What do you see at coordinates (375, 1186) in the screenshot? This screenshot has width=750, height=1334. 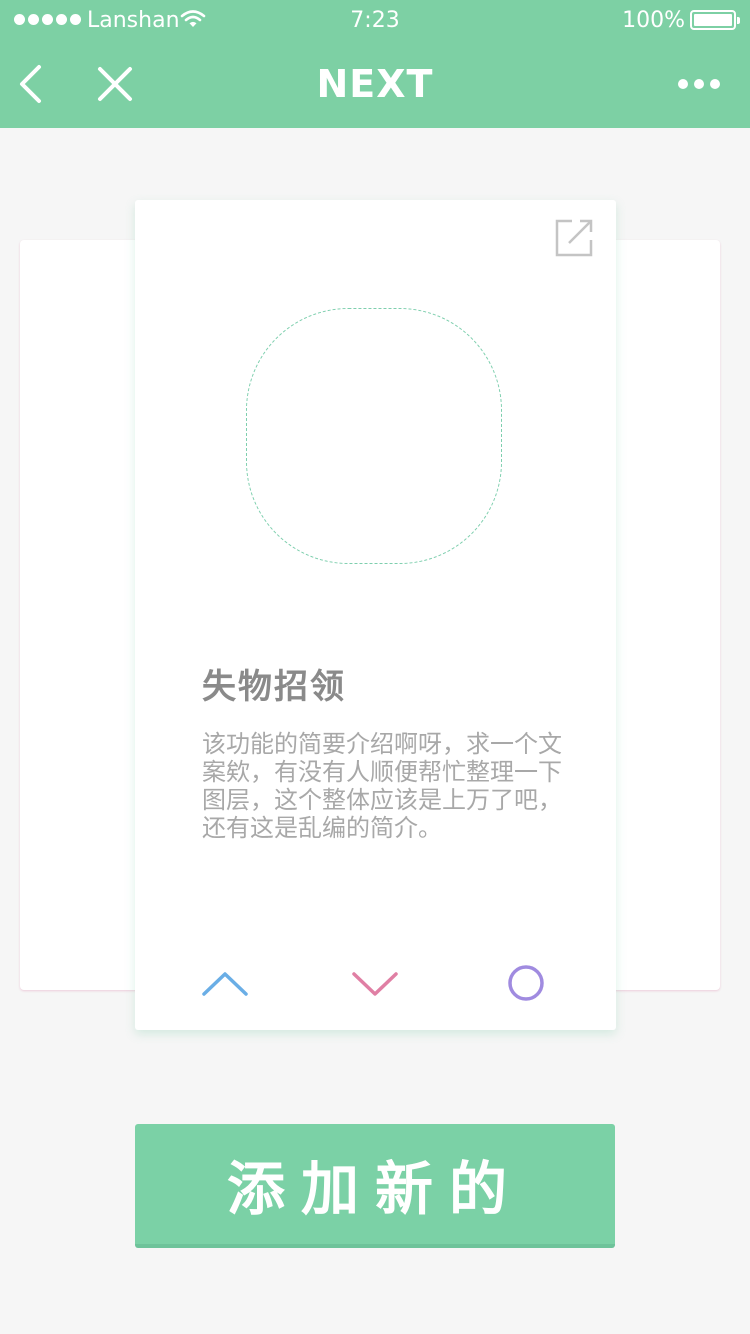 I see `add-new-button: 添加新的` at bounding box center [375, 1186].